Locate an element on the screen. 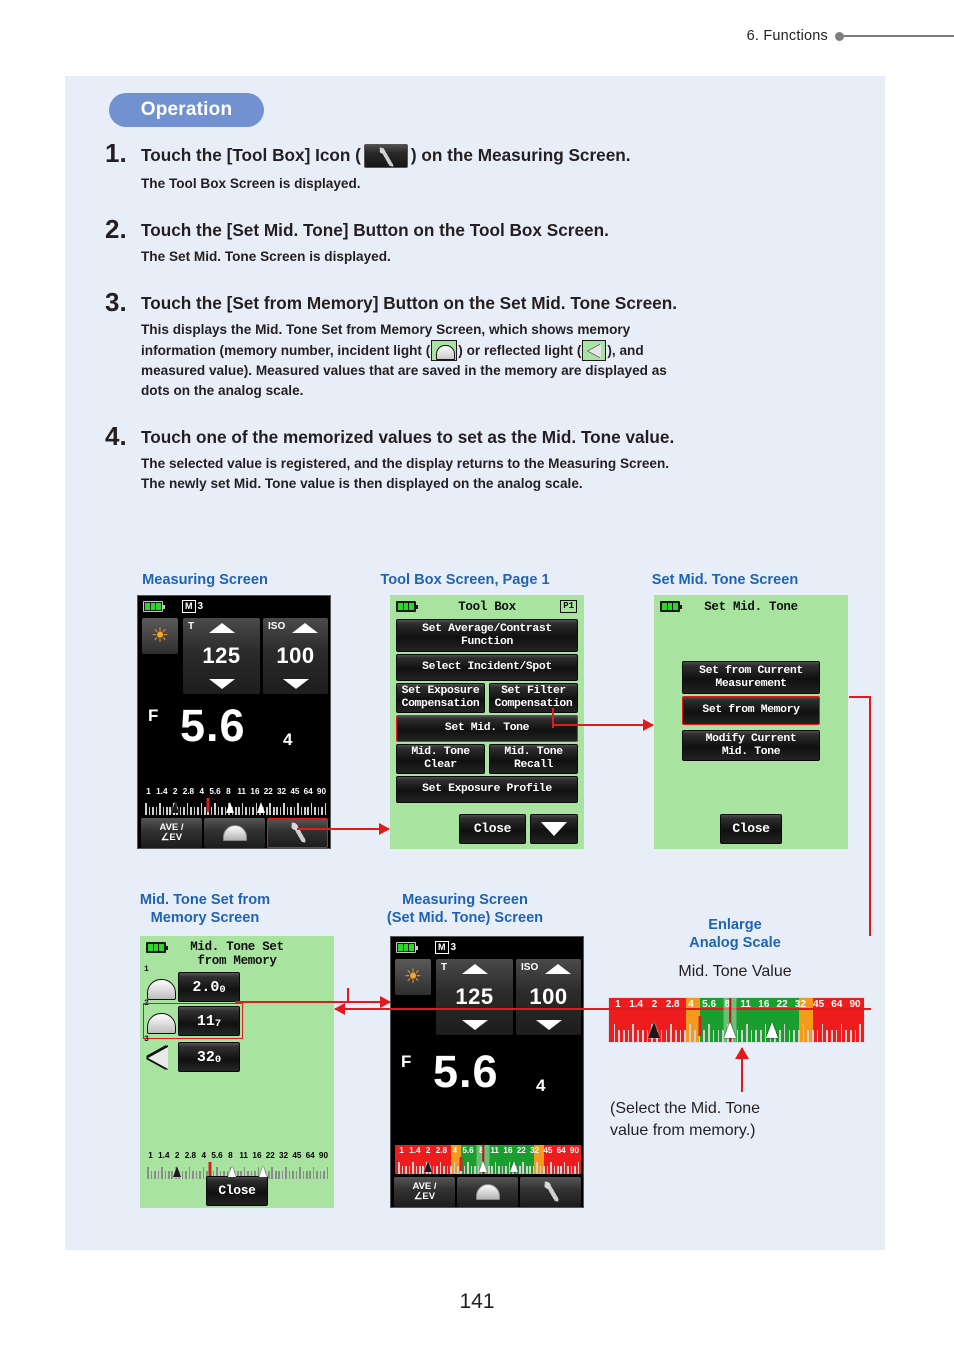 Image resolution: width=954 pixels, height=1354 pixels. wrench-icon is located at coordinates (551, 1192).